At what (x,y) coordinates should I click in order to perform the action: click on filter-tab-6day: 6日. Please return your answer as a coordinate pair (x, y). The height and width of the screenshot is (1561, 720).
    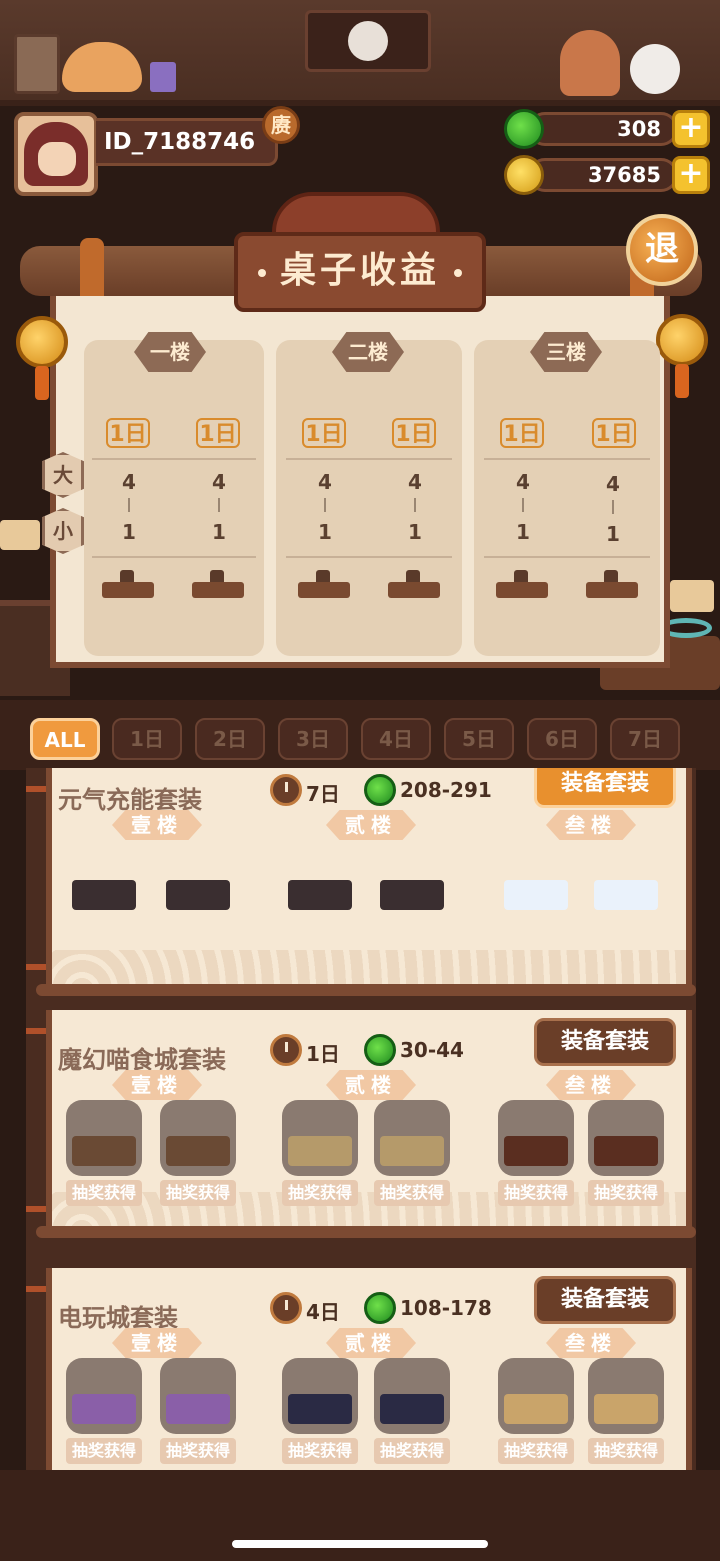
    Looking at the image, I should click on (562, 739).